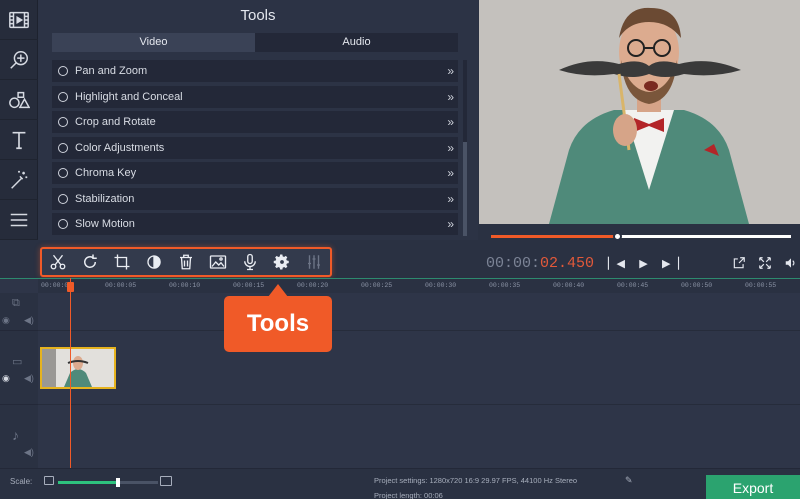 The width and height of the screenshot is (800, 499). I want to click on stickers-button, so click(19, 100).